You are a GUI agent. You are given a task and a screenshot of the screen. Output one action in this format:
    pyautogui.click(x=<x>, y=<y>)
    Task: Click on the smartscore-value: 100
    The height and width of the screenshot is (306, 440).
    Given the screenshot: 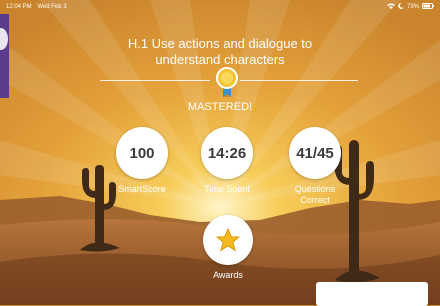 What is the action you would take?
    pyautogui.click(x=142, y=153)
    